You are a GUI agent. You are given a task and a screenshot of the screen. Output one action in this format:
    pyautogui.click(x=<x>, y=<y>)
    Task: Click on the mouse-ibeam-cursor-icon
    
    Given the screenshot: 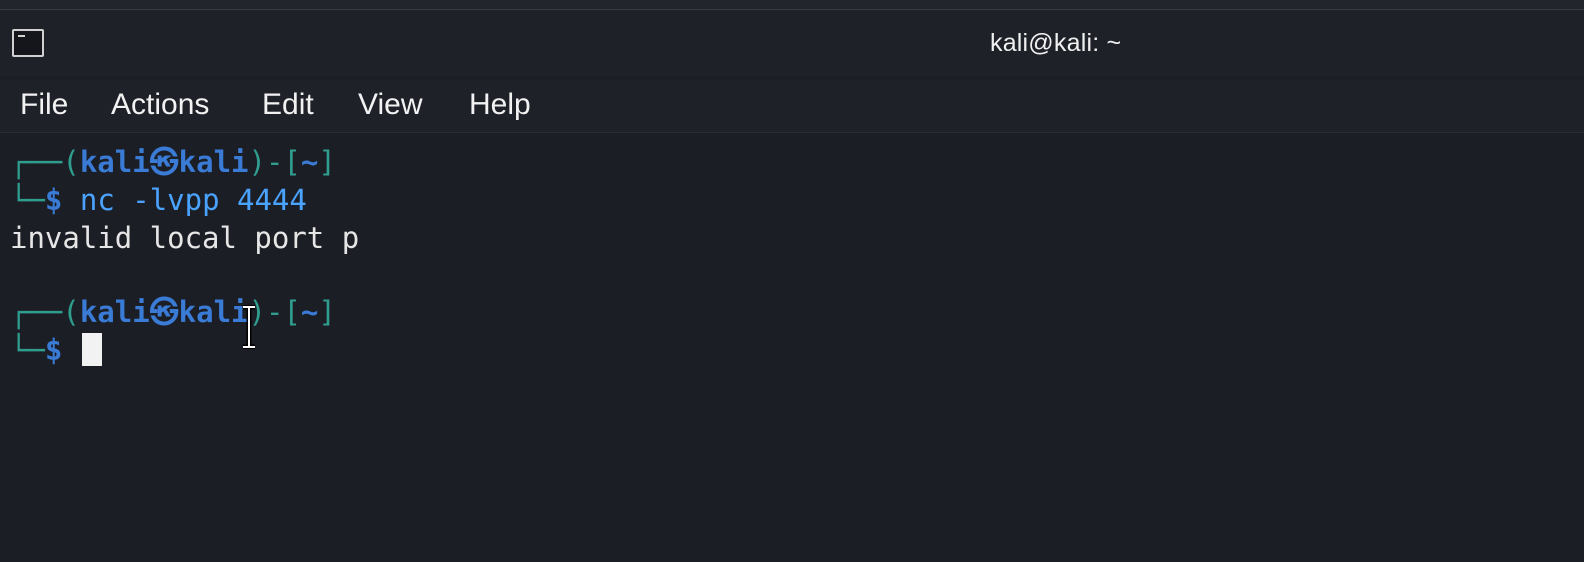 What is the action you would take?
    pyautogui.click(x=249, y=327)
    